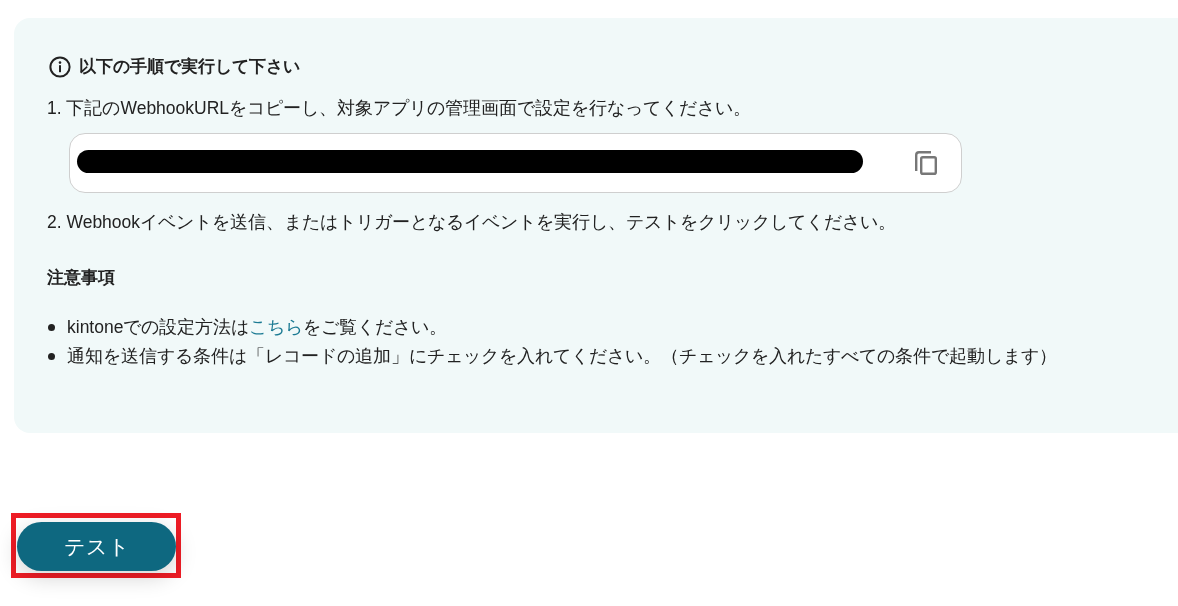 This screenshot has height=606, width=1178. What do you see at coordinates (515, 163) in the screenshot?
I see `url-field` at bounding box center [515, 163].